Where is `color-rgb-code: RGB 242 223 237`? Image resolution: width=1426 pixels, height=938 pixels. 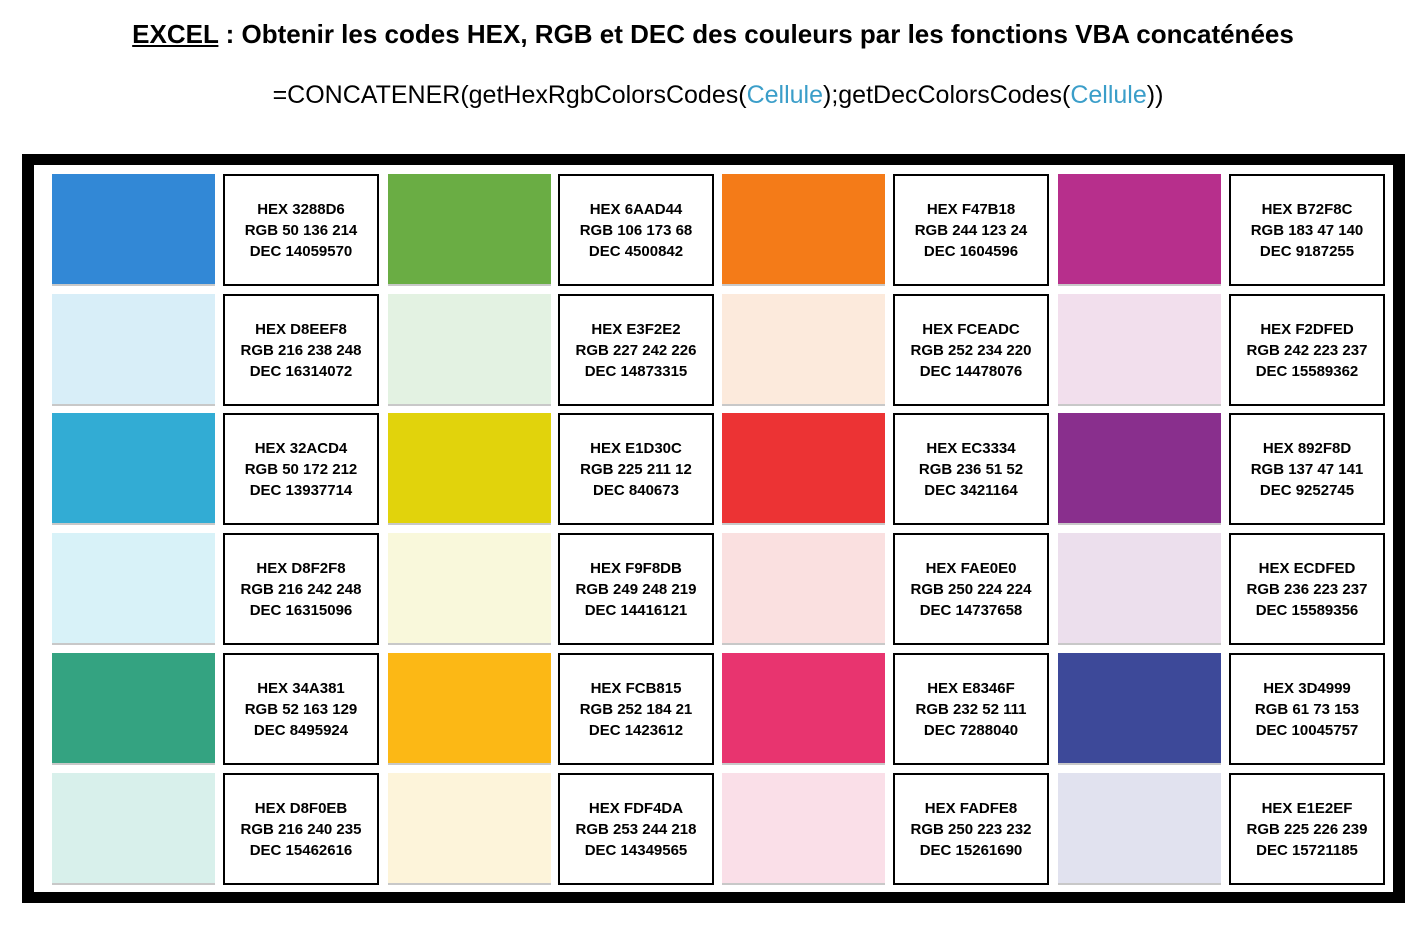
color-rgb-code: RGB 242 223 237 is located at coordinates (1307, 350).